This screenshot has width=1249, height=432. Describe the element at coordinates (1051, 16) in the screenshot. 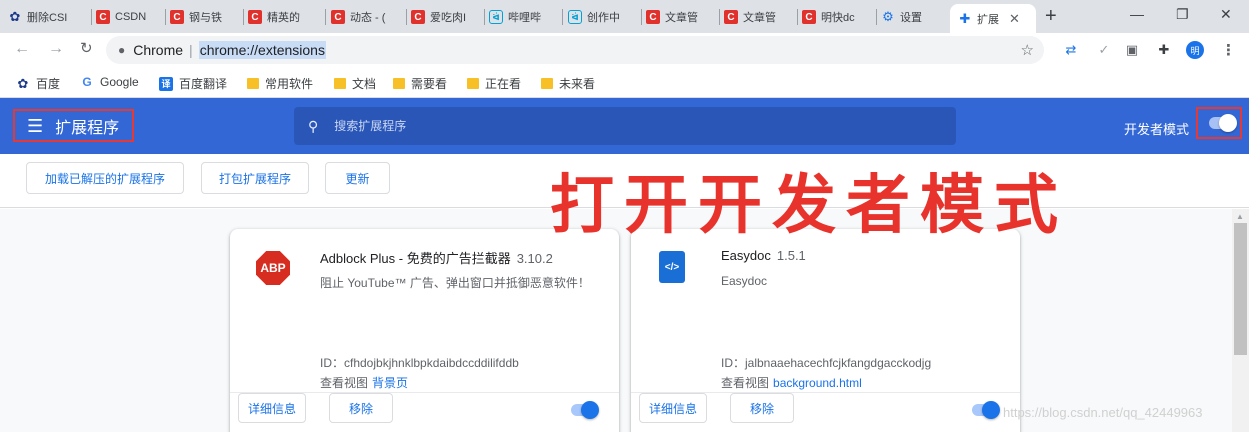

I see `new-tab-button: +` at that location.